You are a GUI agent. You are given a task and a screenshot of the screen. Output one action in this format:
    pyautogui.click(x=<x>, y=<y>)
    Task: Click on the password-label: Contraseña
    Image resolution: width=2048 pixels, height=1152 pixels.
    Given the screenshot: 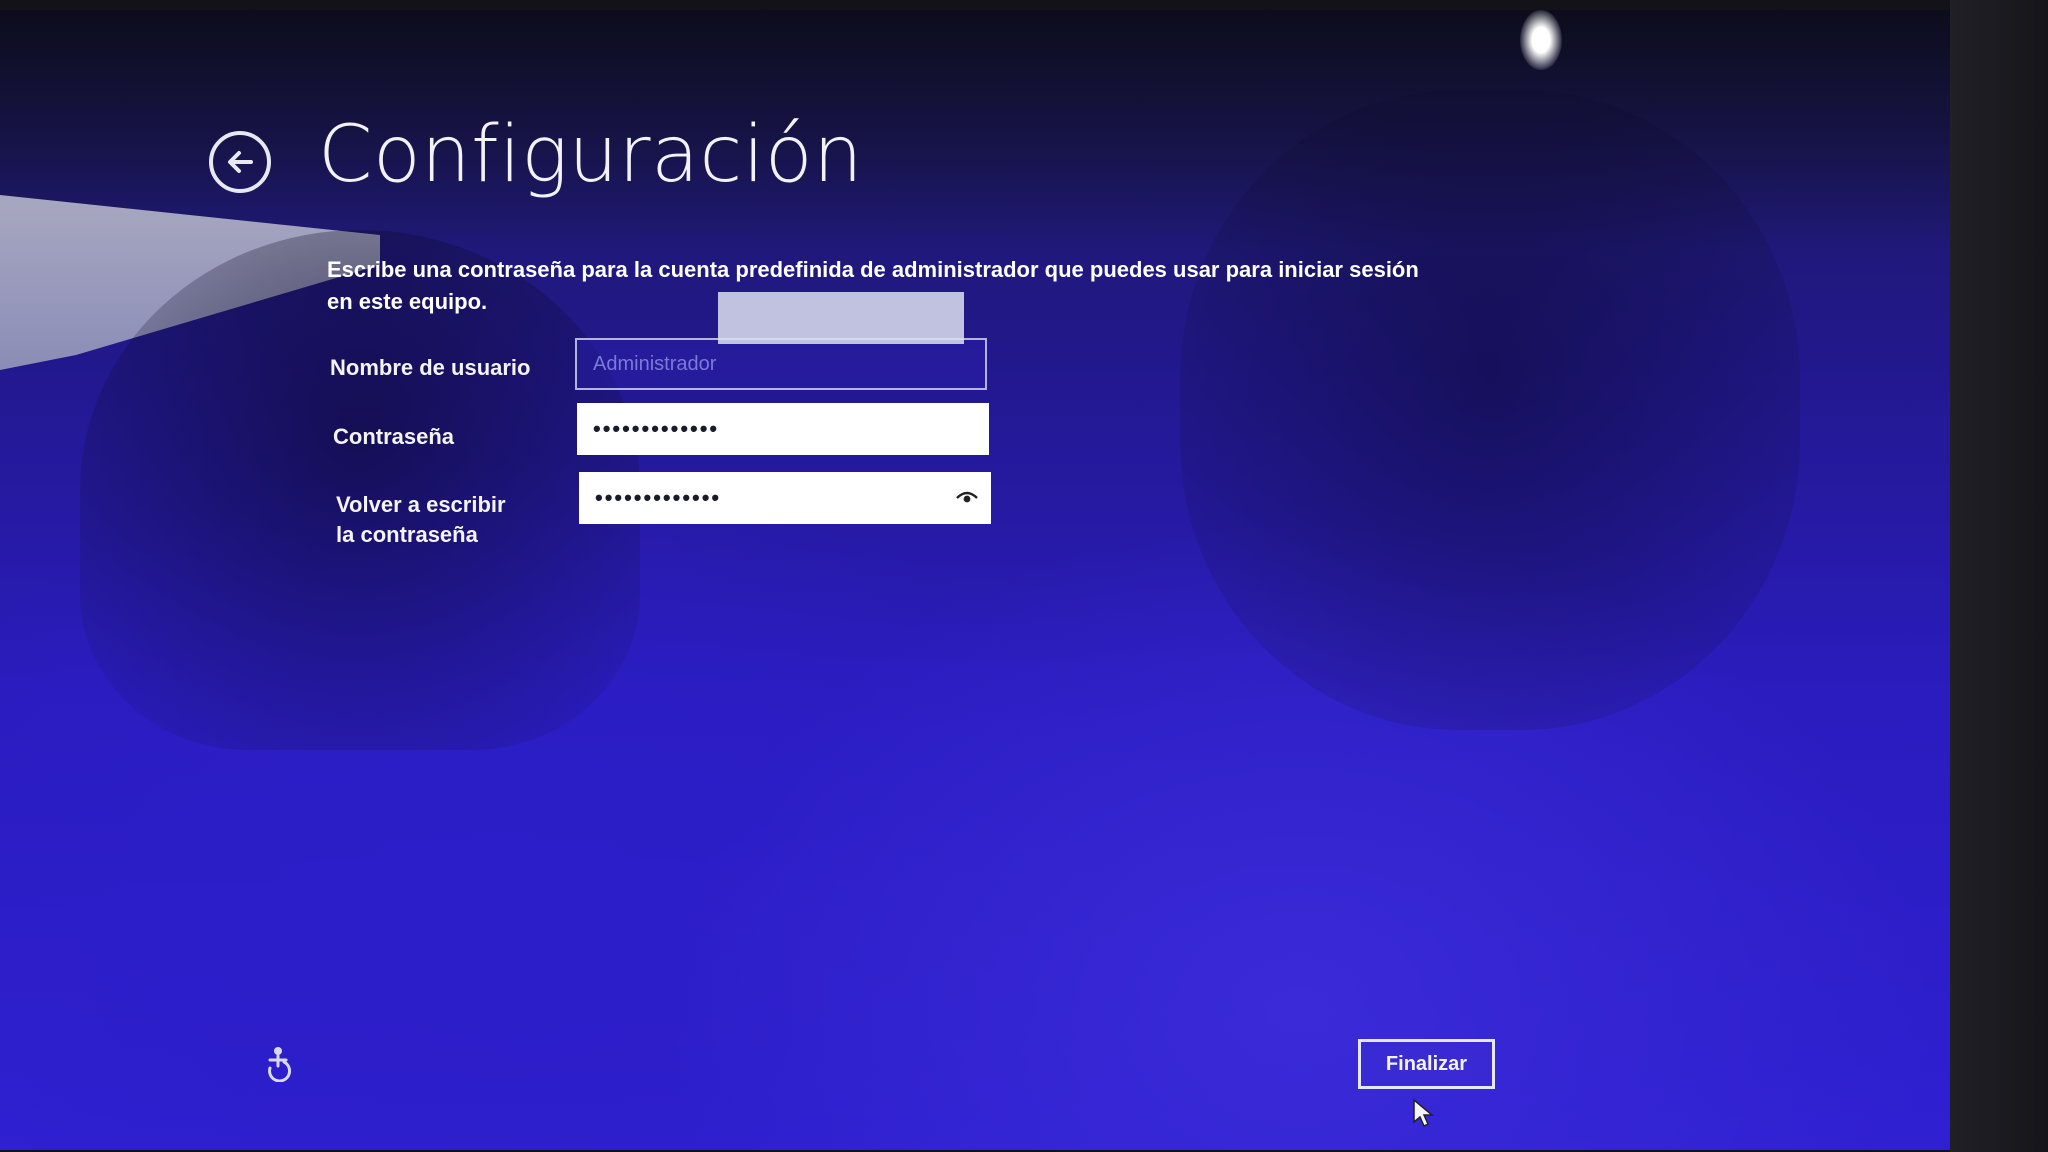 What is the action you would take?
    pyautogui.click(x=394, y=436)
    